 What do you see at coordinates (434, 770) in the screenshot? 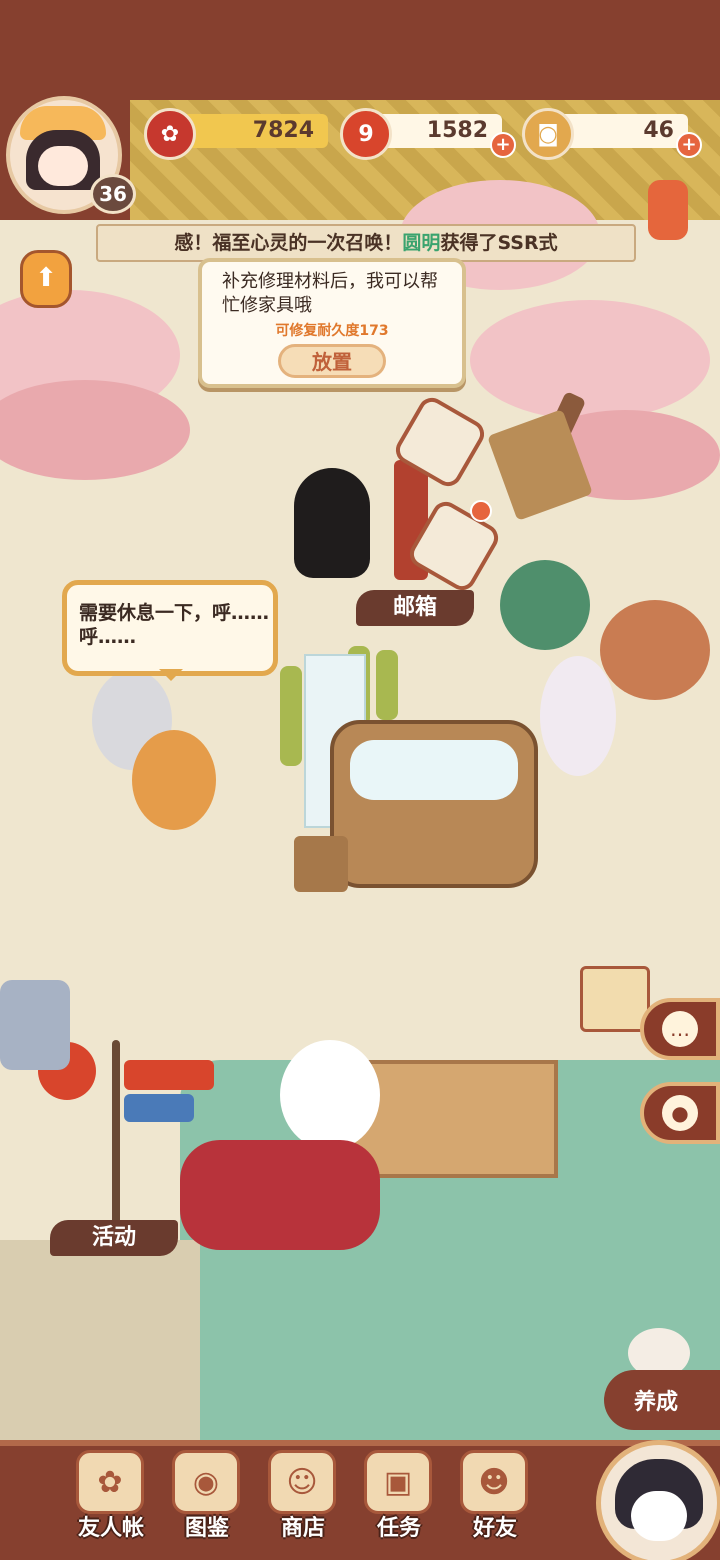
I see `tub-water` at bounding box center [434, 770].